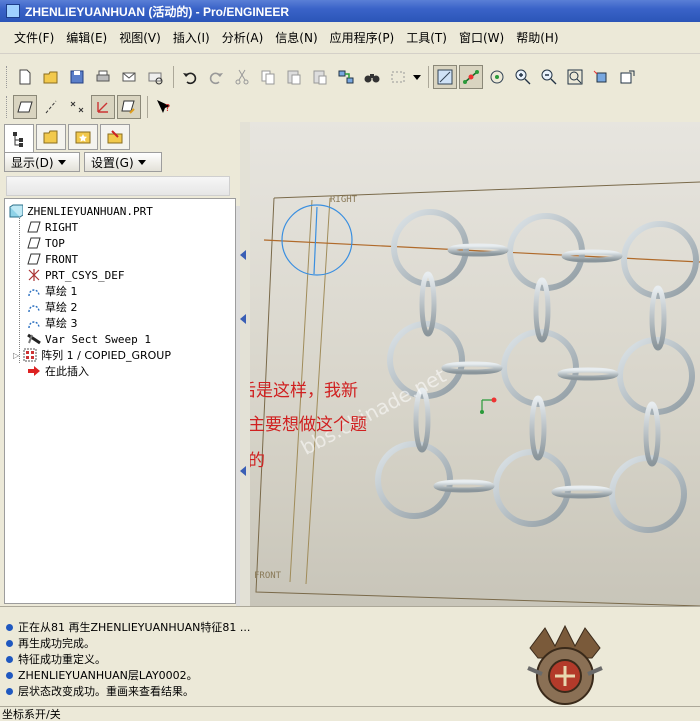  Describe the element at coordinates (296, 37) in the screenshot. I see `menu-info: 信息(N)` at that location.